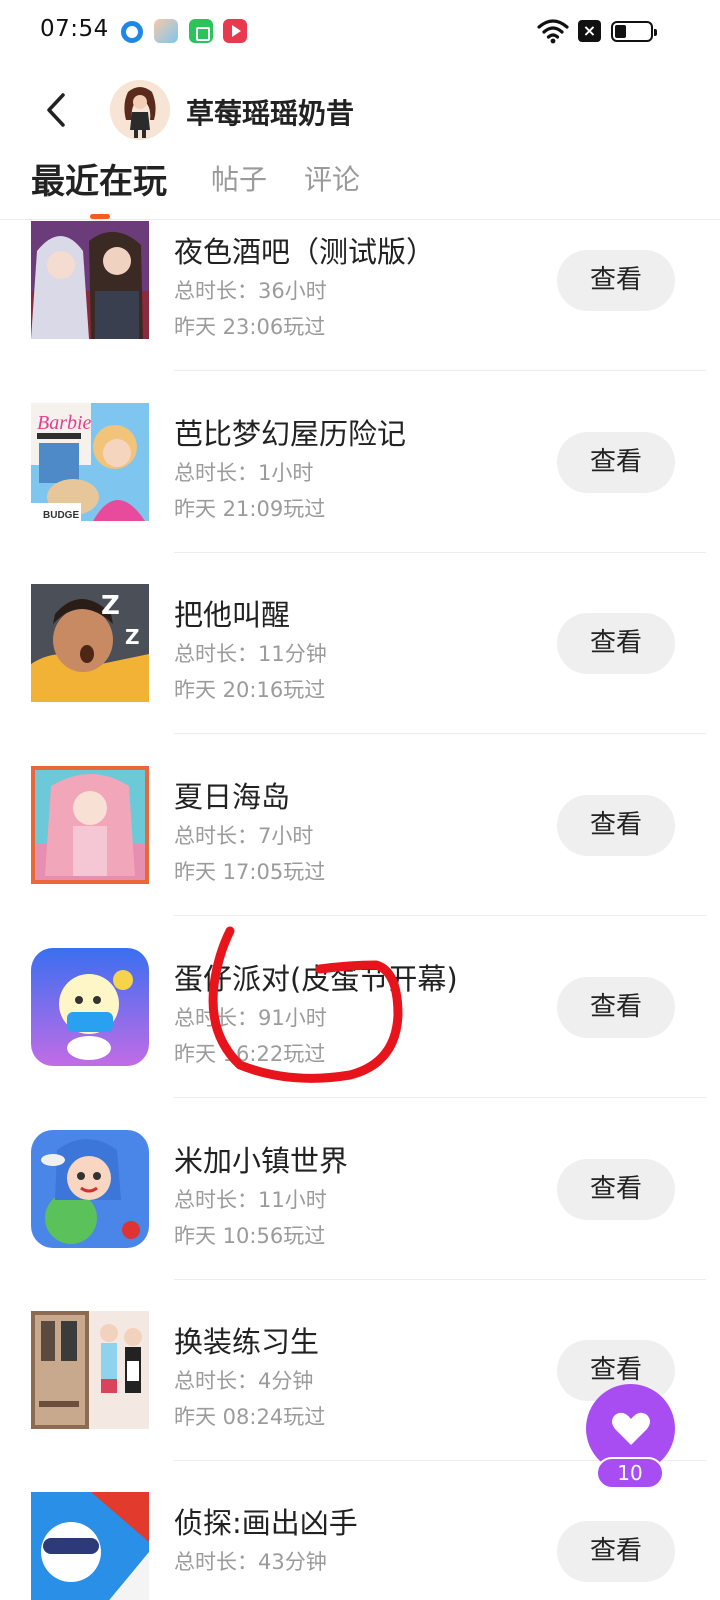  What do you see at coordinates (250, 327) in the screenshot?
I see `game-last-played: 昨天 23:06玩过` at bounding box center [250, 327].